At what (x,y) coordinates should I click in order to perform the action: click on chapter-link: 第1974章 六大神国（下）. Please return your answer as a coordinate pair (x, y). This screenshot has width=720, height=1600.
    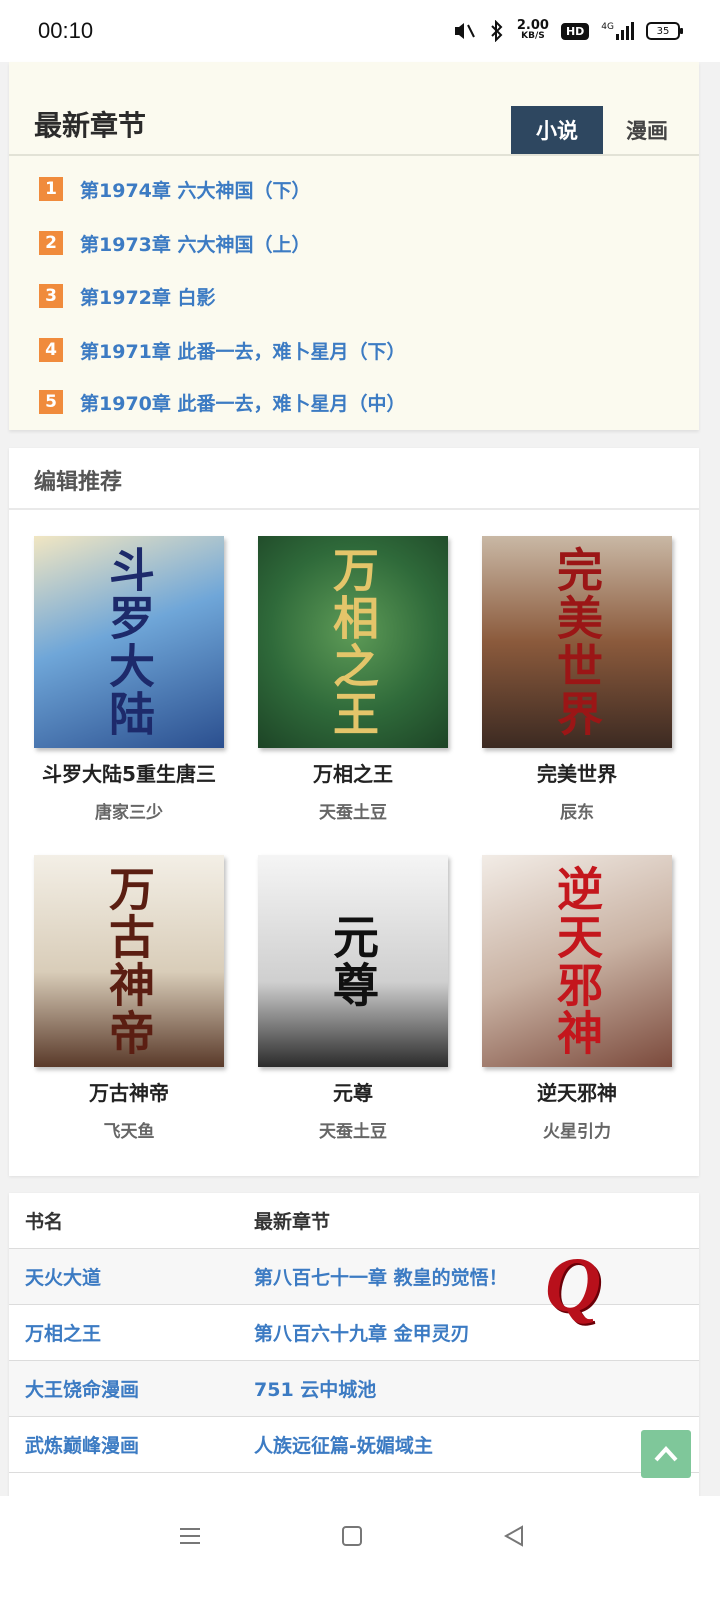
    Looking at the image, I should click on (195, 189).